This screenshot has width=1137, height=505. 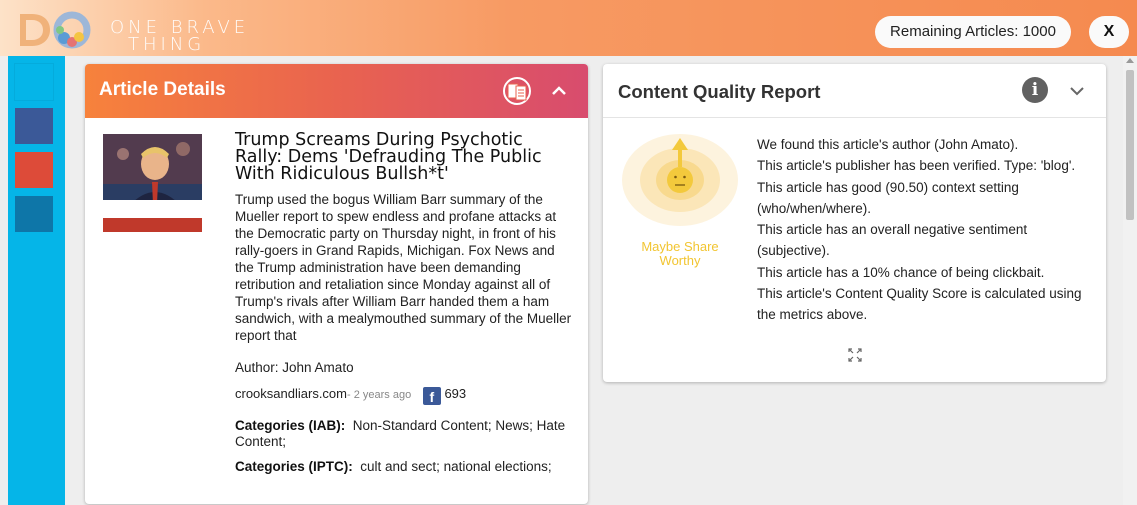 What do you see at coordinates (294, 466) in the screenshot?
I see `iptc-label: Categories (IPTC):` at bounding box center [294, 466].